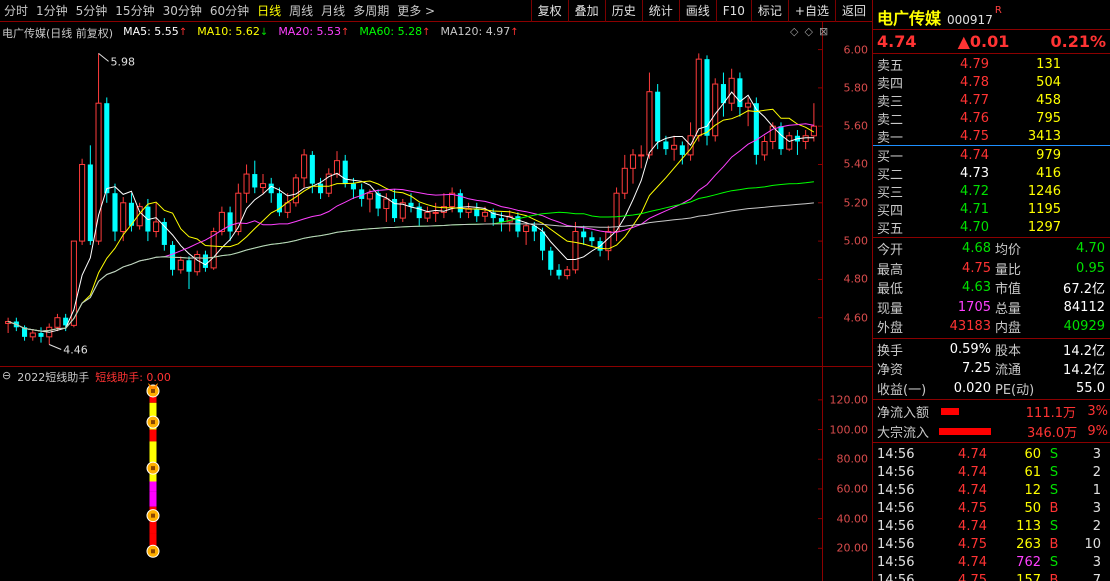 The width and height of the screenshot is (1110, 581). I want to click on tick-row: 14:56 4.74 61 S 2, so click(991, 472).